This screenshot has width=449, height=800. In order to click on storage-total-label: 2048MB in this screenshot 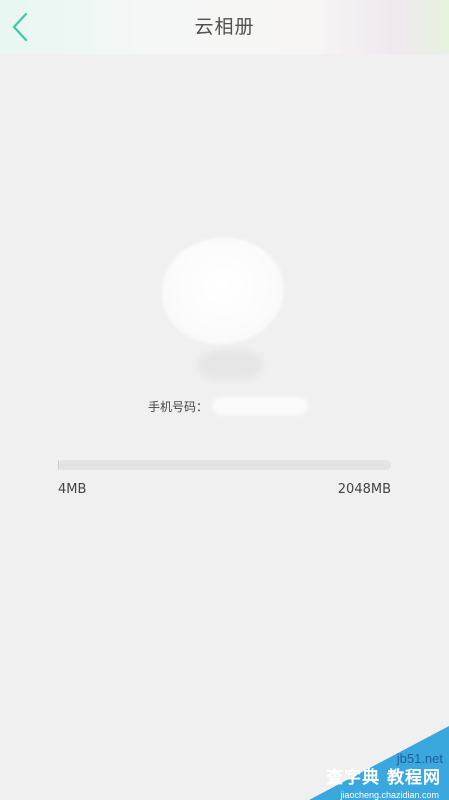, I will do `click(364, 489)`.